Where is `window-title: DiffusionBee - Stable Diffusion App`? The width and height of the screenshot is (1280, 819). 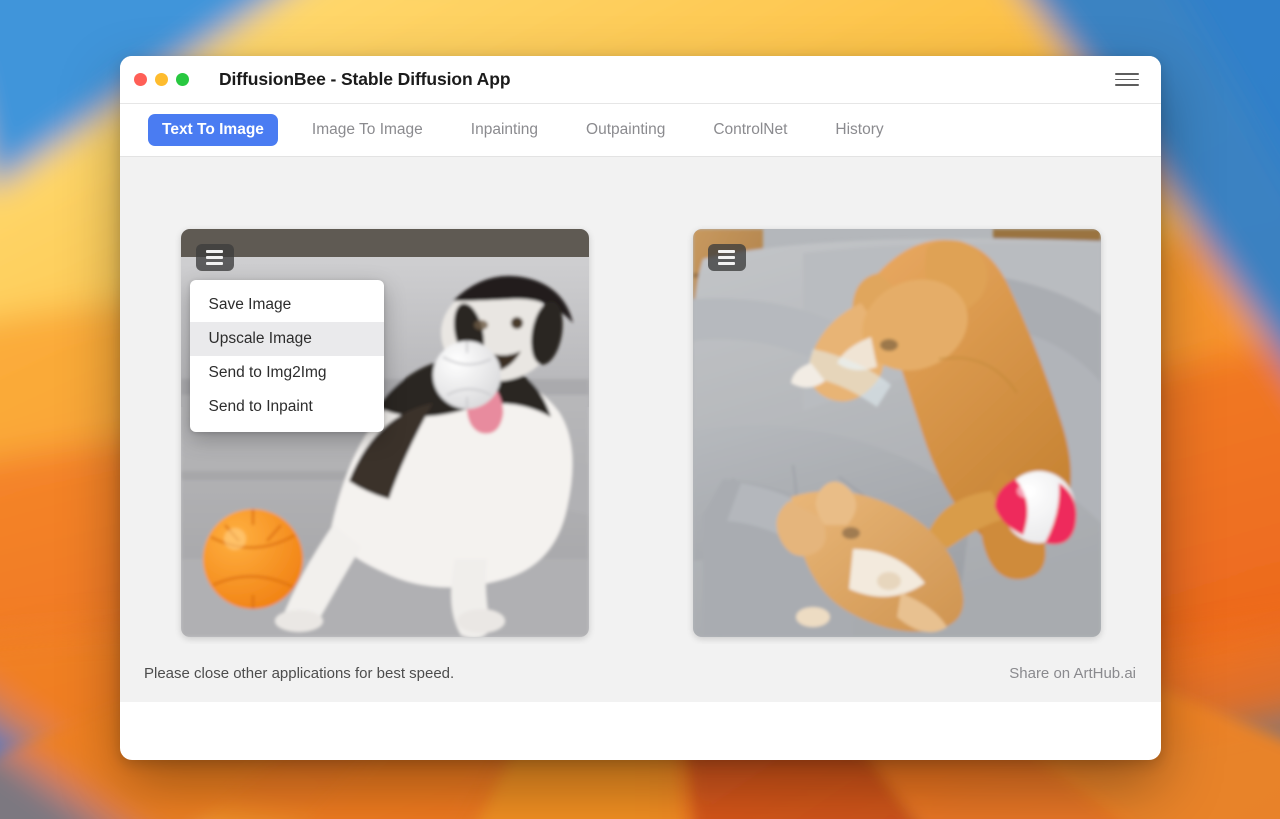 window-title: DiffusionBee - Stable Diffusion App is located at coordinates (365, 79).